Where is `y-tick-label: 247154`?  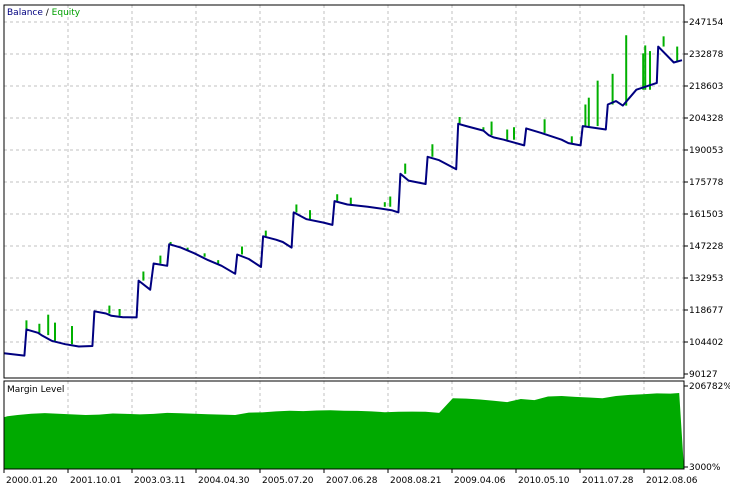
y-tick-label: 247154 is located at coordinates (706, 23).